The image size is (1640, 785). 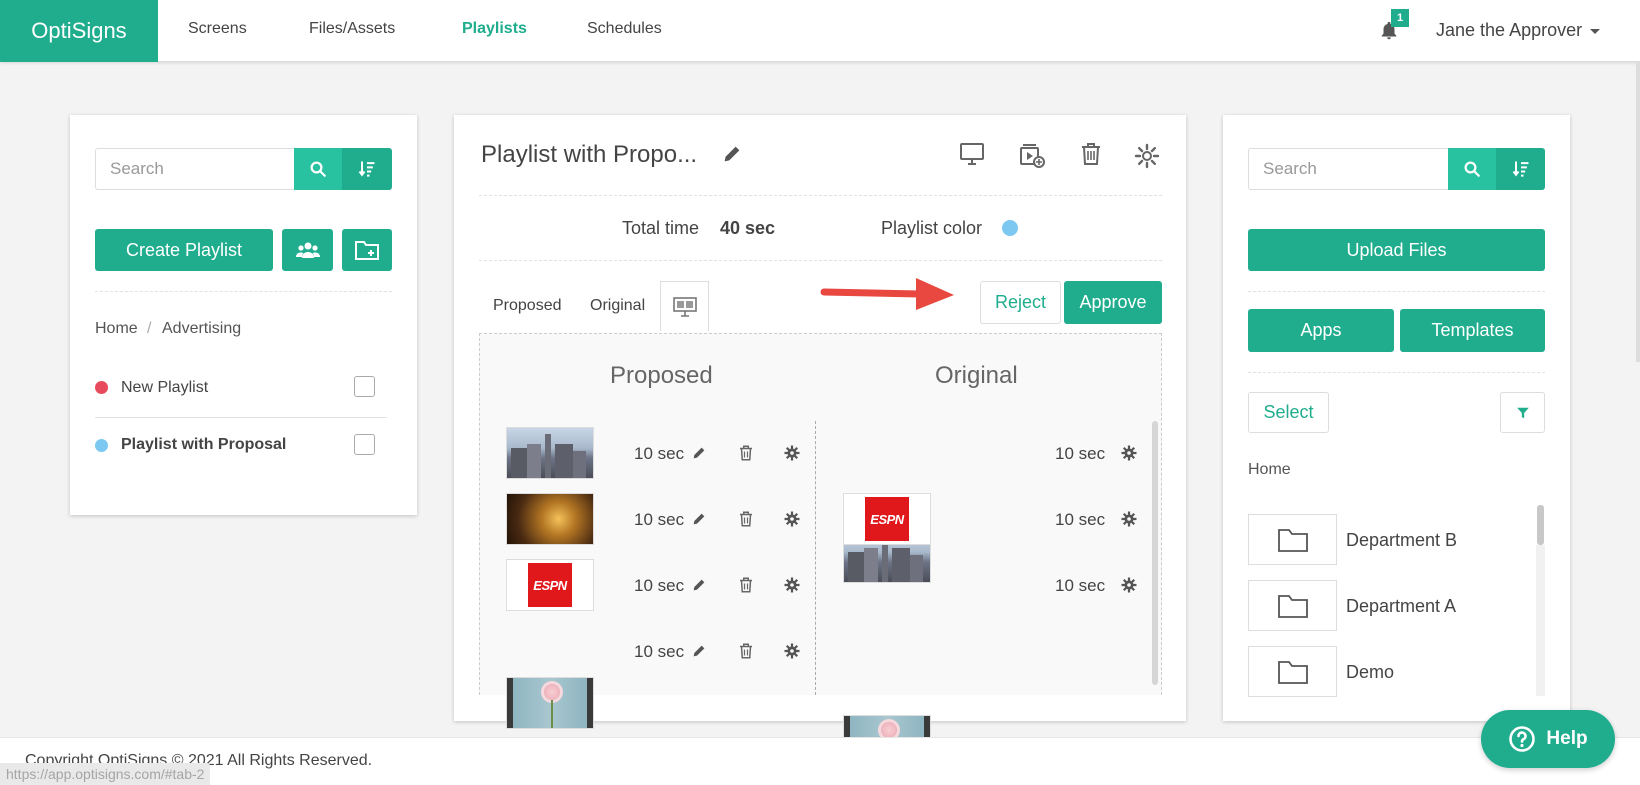 What do you see at coordinates (203, 445) in the screenshot?
I see `playlist-item-playlist-with-proposal: Playlist with Proposal` at bounding box center [203, 445].